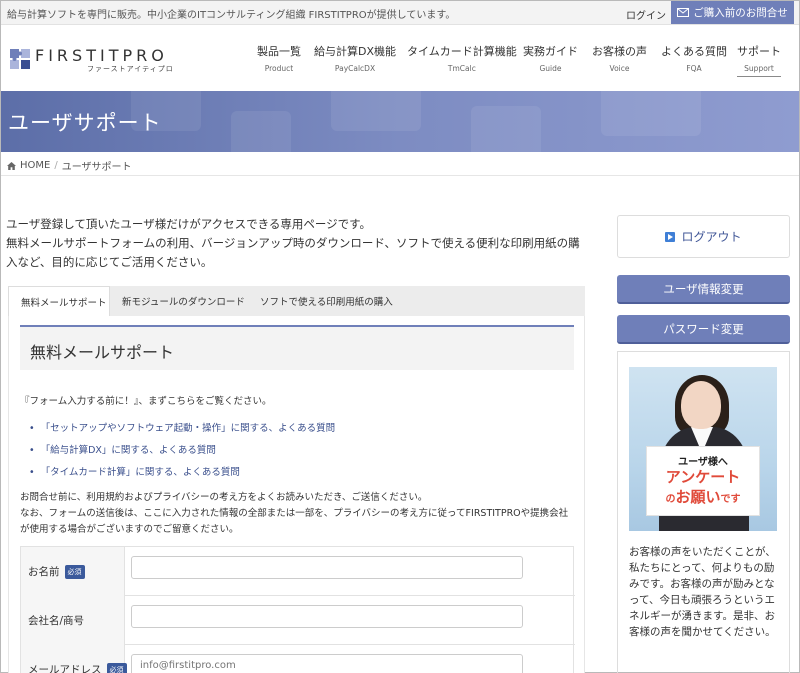 The height and width of the screenshot is (673, 800). What do you see at coordinates (701, 405) in the screenshot?
I see `survey-photo-face` at bounding box center [701, 405].